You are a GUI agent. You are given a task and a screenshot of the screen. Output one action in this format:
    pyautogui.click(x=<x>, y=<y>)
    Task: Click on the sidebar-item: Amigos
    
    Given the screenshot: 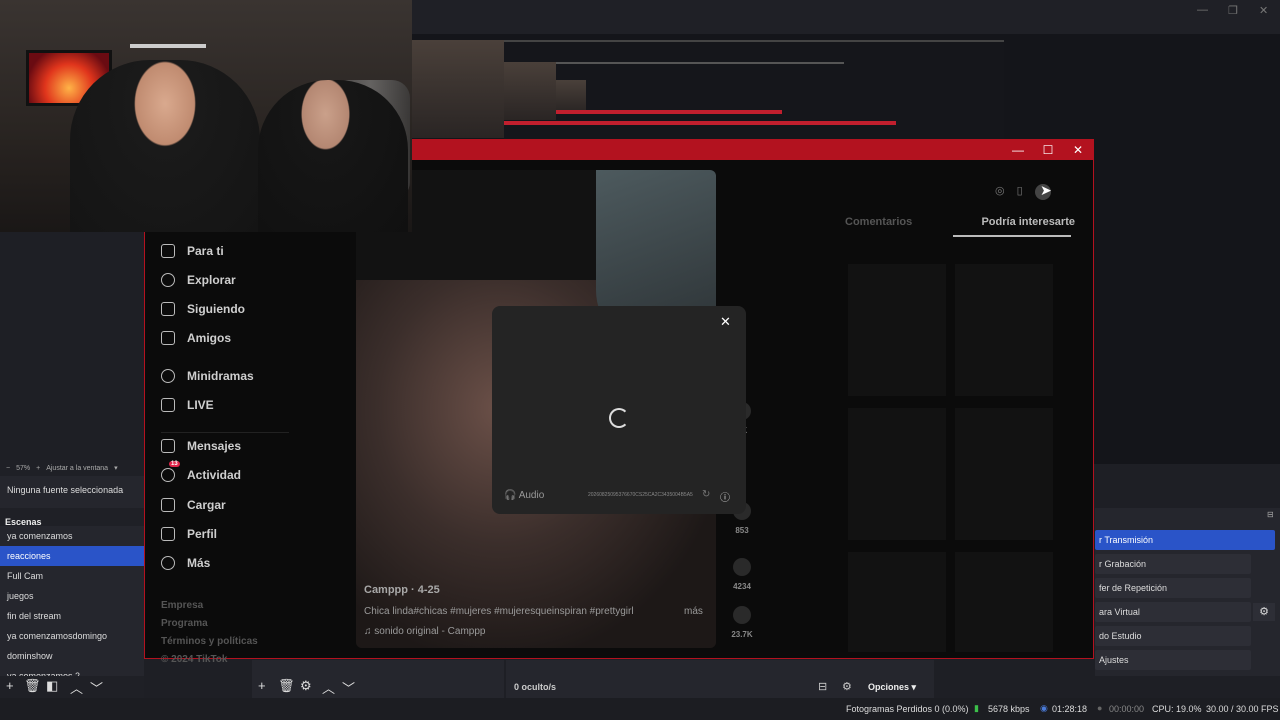 What is the action you would take?
    pyautogui.click(x=196, y=338)
    